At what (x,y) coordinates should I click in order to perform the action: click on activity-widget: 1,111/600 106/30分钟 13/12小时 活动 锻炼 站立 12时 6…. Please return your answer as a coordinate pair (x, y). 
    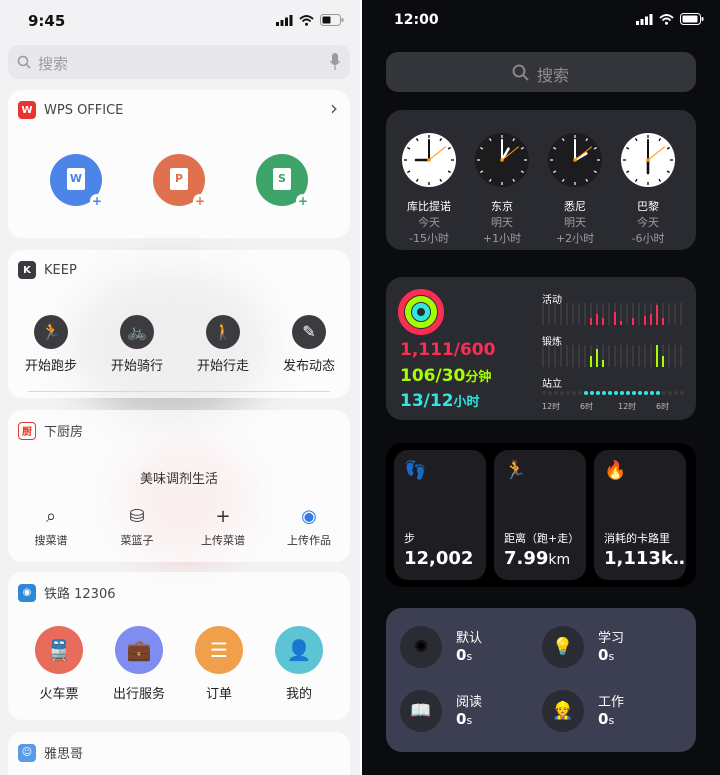
    Looking at the image, I should click on (541, 348).